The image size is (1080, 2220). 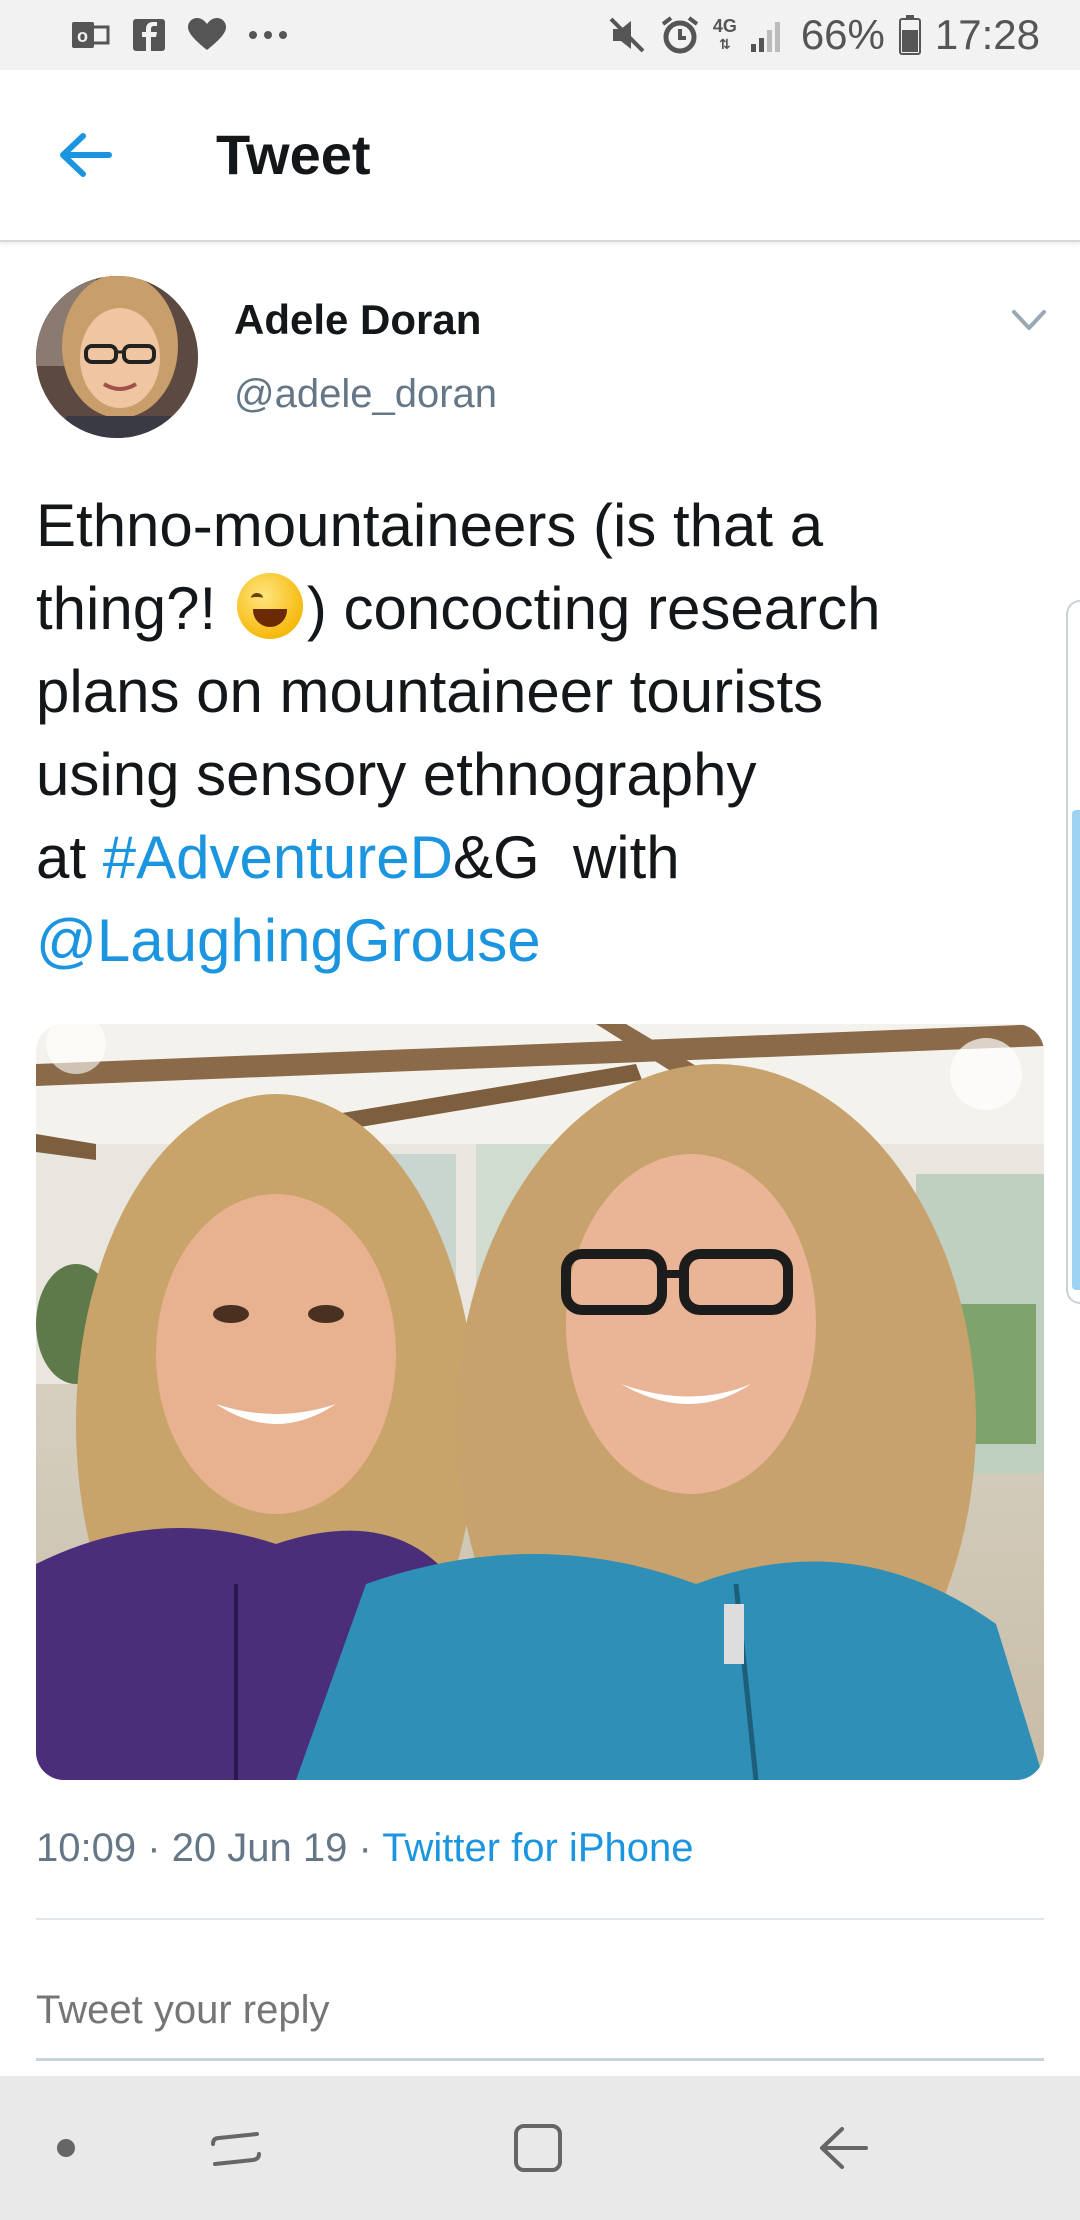 I want to click on tweet-source-link: Twitter for iPhone, so click(x=537, y=1848).